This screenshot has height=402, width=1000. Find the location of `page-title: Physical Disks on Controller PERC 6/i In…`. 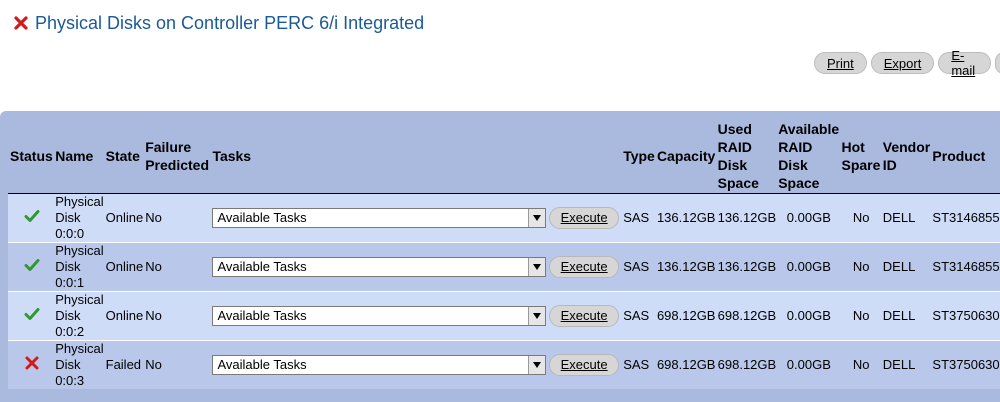

page-title: Physical Disks on Controller PERC 6/i In… is located at coordinates (230, 22).